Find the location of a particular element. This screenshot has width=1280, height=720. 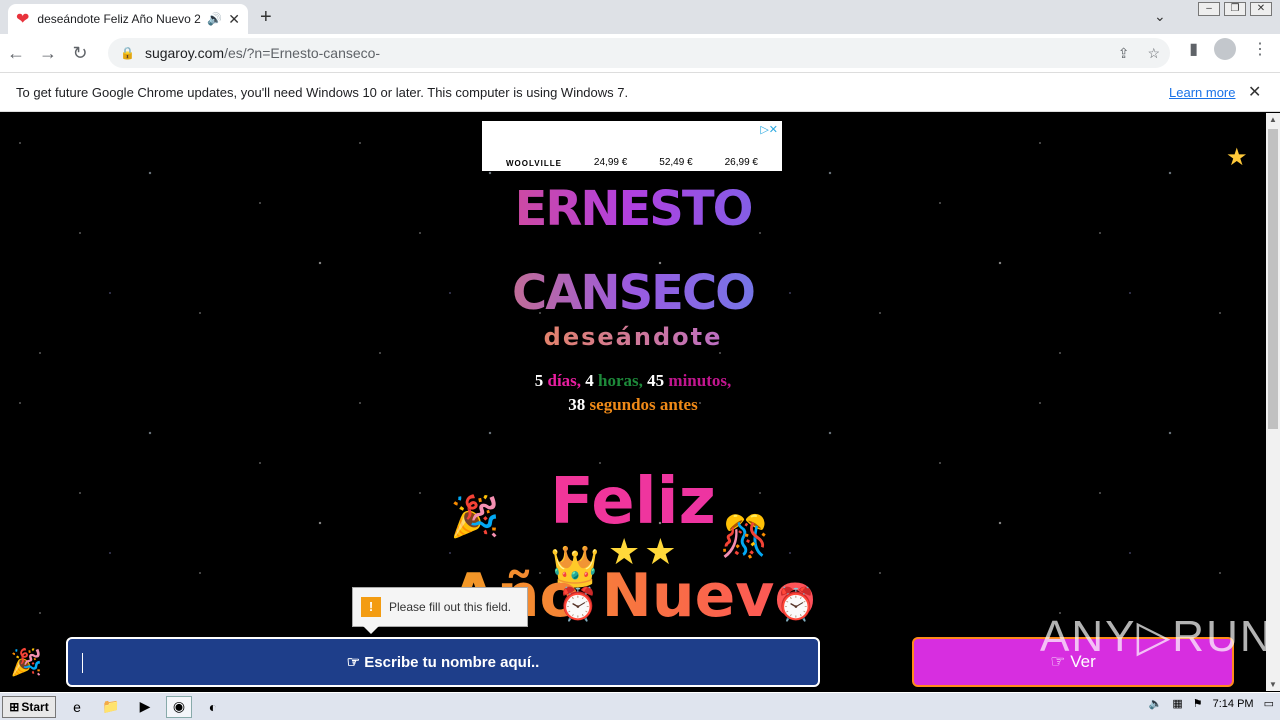

window-controls: – ❐ ✕ is located at coordinates (1235, 9).